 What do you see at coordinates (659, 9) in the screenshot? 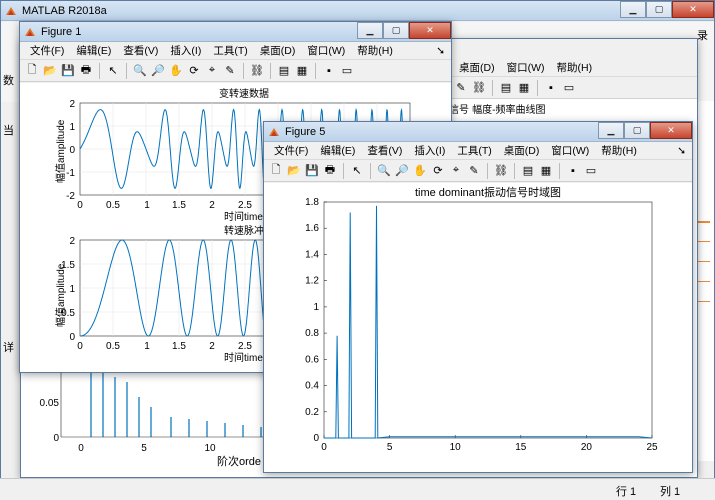
I see `maximize-button: ▢` at bounding box center [659, 9].